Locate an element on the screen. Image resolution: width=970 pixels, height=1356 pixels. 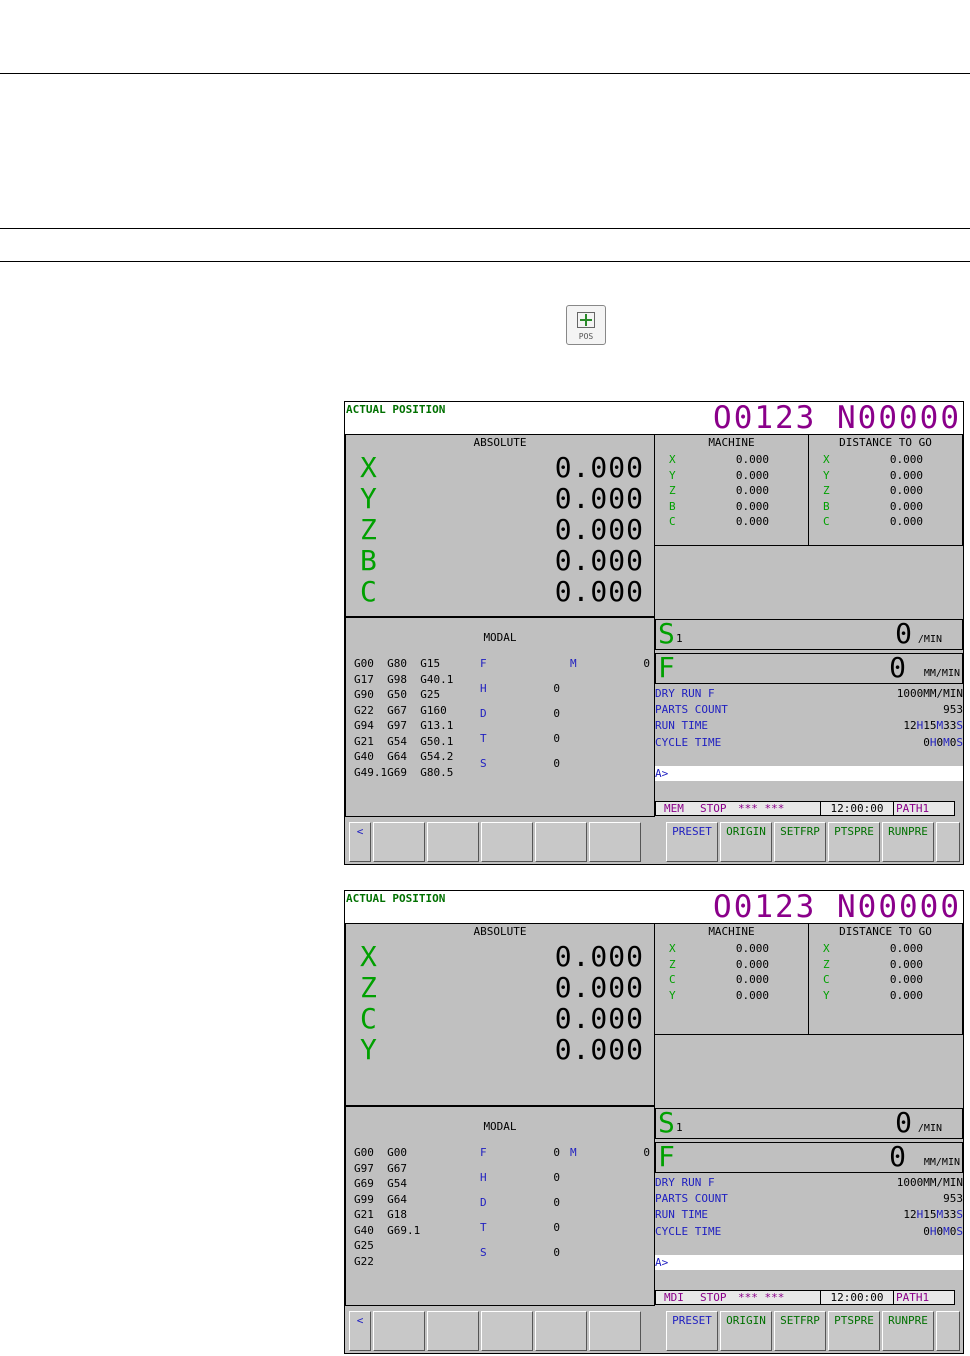
seconds-unit: S is located at coordinates (959, 1214).